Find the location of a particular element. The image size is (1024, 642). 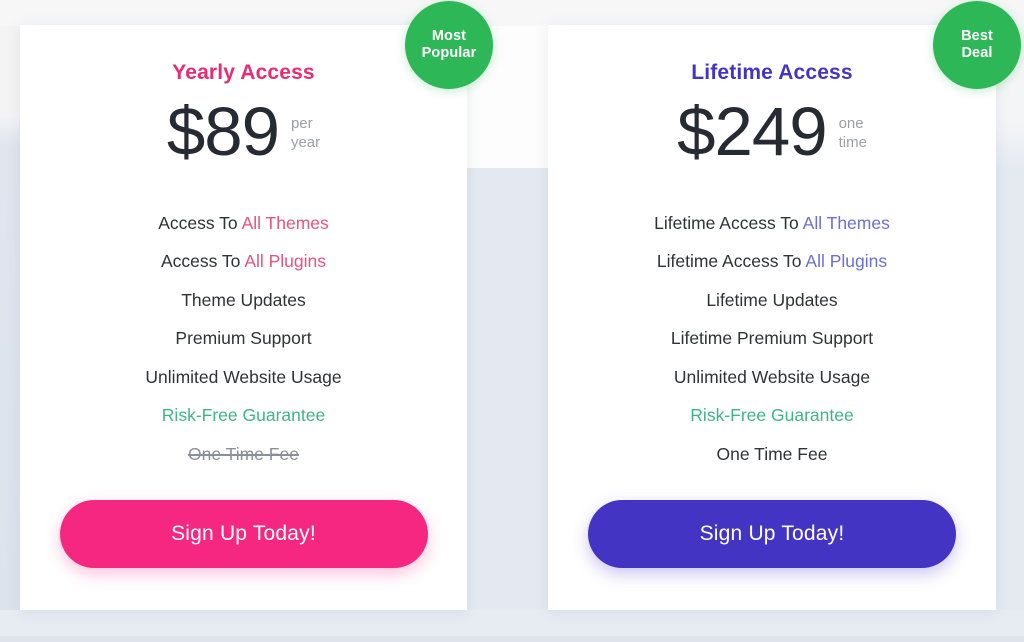

background-left-rail is located at coordinates (10, 318).